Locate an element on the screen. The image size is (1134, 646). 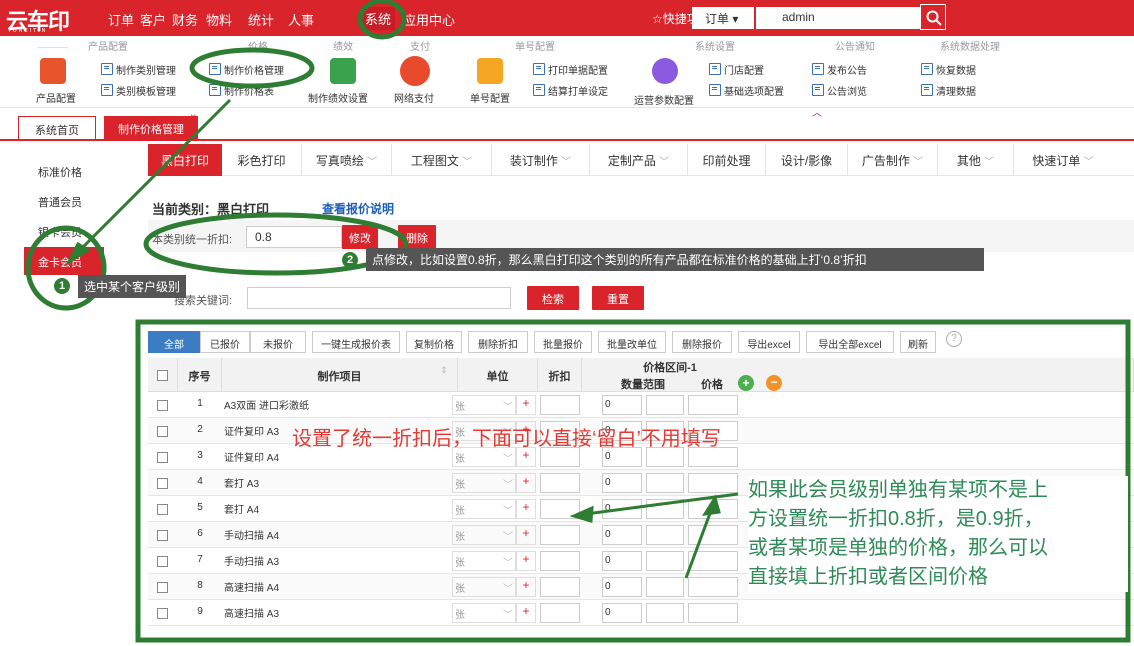
tab-price-mgmt: 制作价格管理 is located at coordinates (151, 128).